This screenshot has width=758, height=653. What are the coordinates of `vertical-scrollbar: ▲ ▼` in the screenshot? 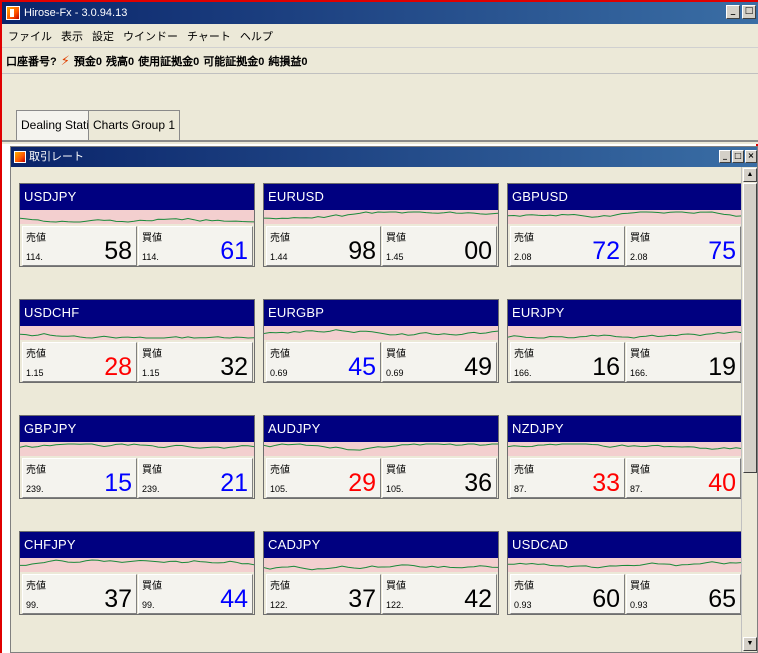 It's located at (749, 409).